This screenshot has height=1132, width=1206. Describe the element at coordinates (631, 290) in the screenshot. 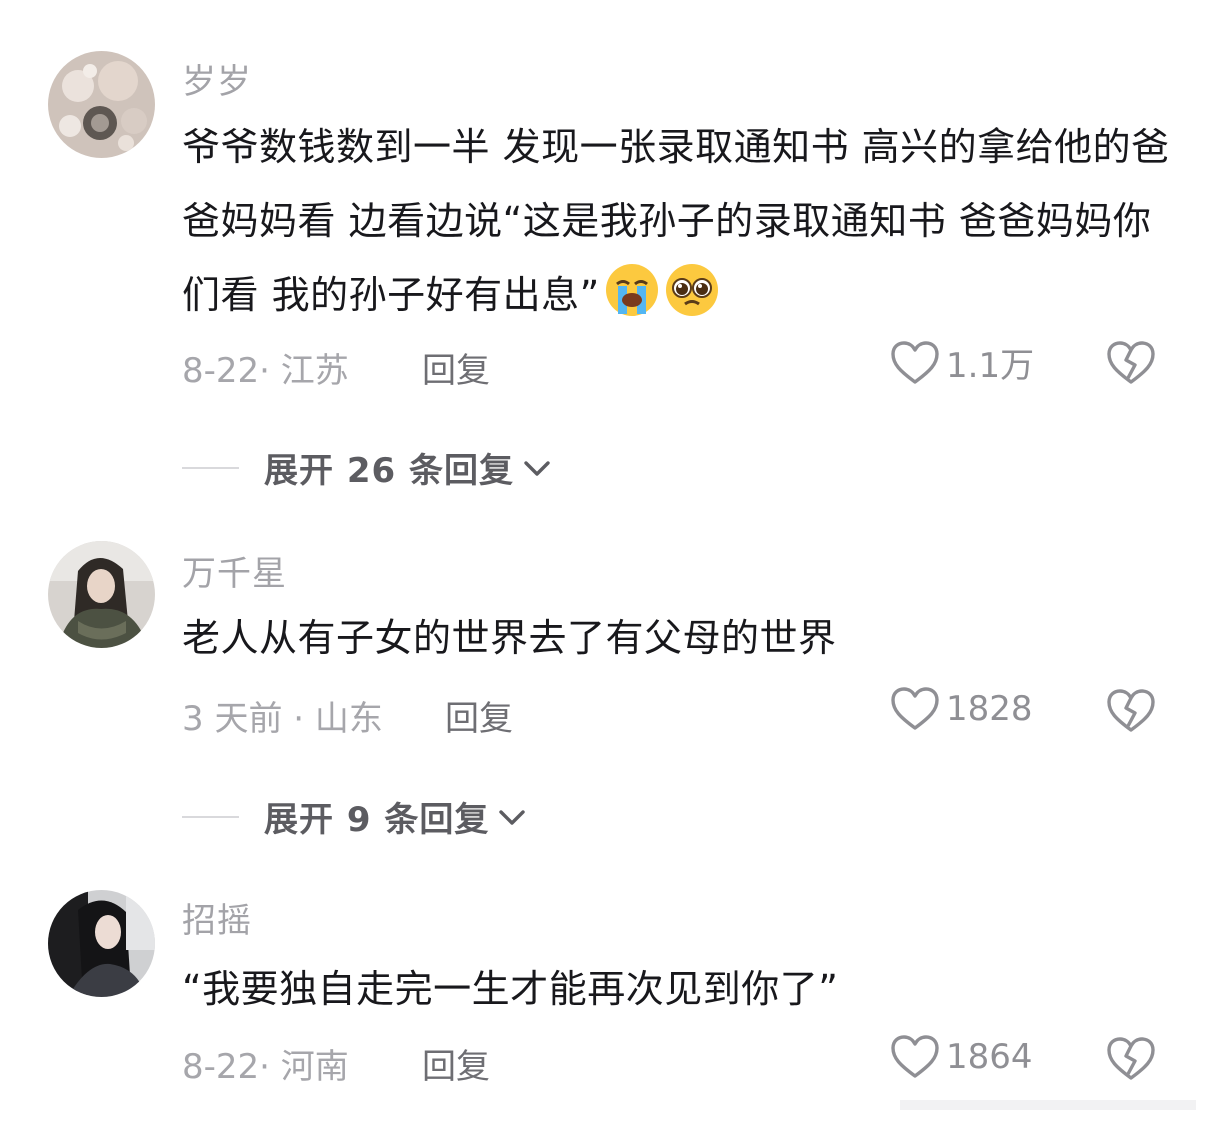

I see `loudly-crying-face-emoji` at that location.